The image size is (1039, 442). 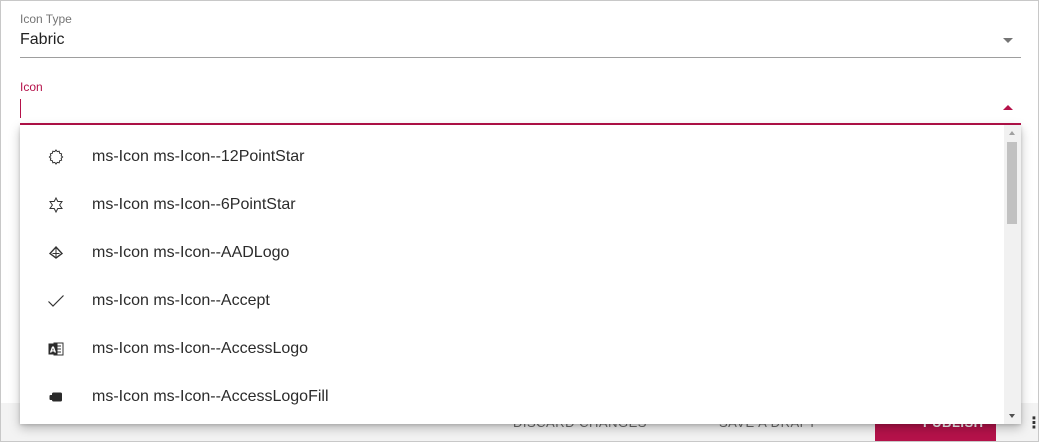 What do you see at coordinates (520, 102) in the screenshot?
I see `icon-autocomplete-input: Icon` at bounding box center [520, 102].